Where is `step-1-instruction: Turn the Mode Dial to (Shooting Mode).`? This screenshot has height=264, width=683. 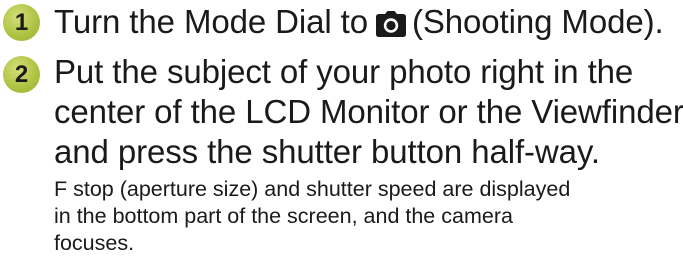
step-1-instruction: Turn the Mode Dial to (Shooting Mode). is located at coordinates (359, 24).